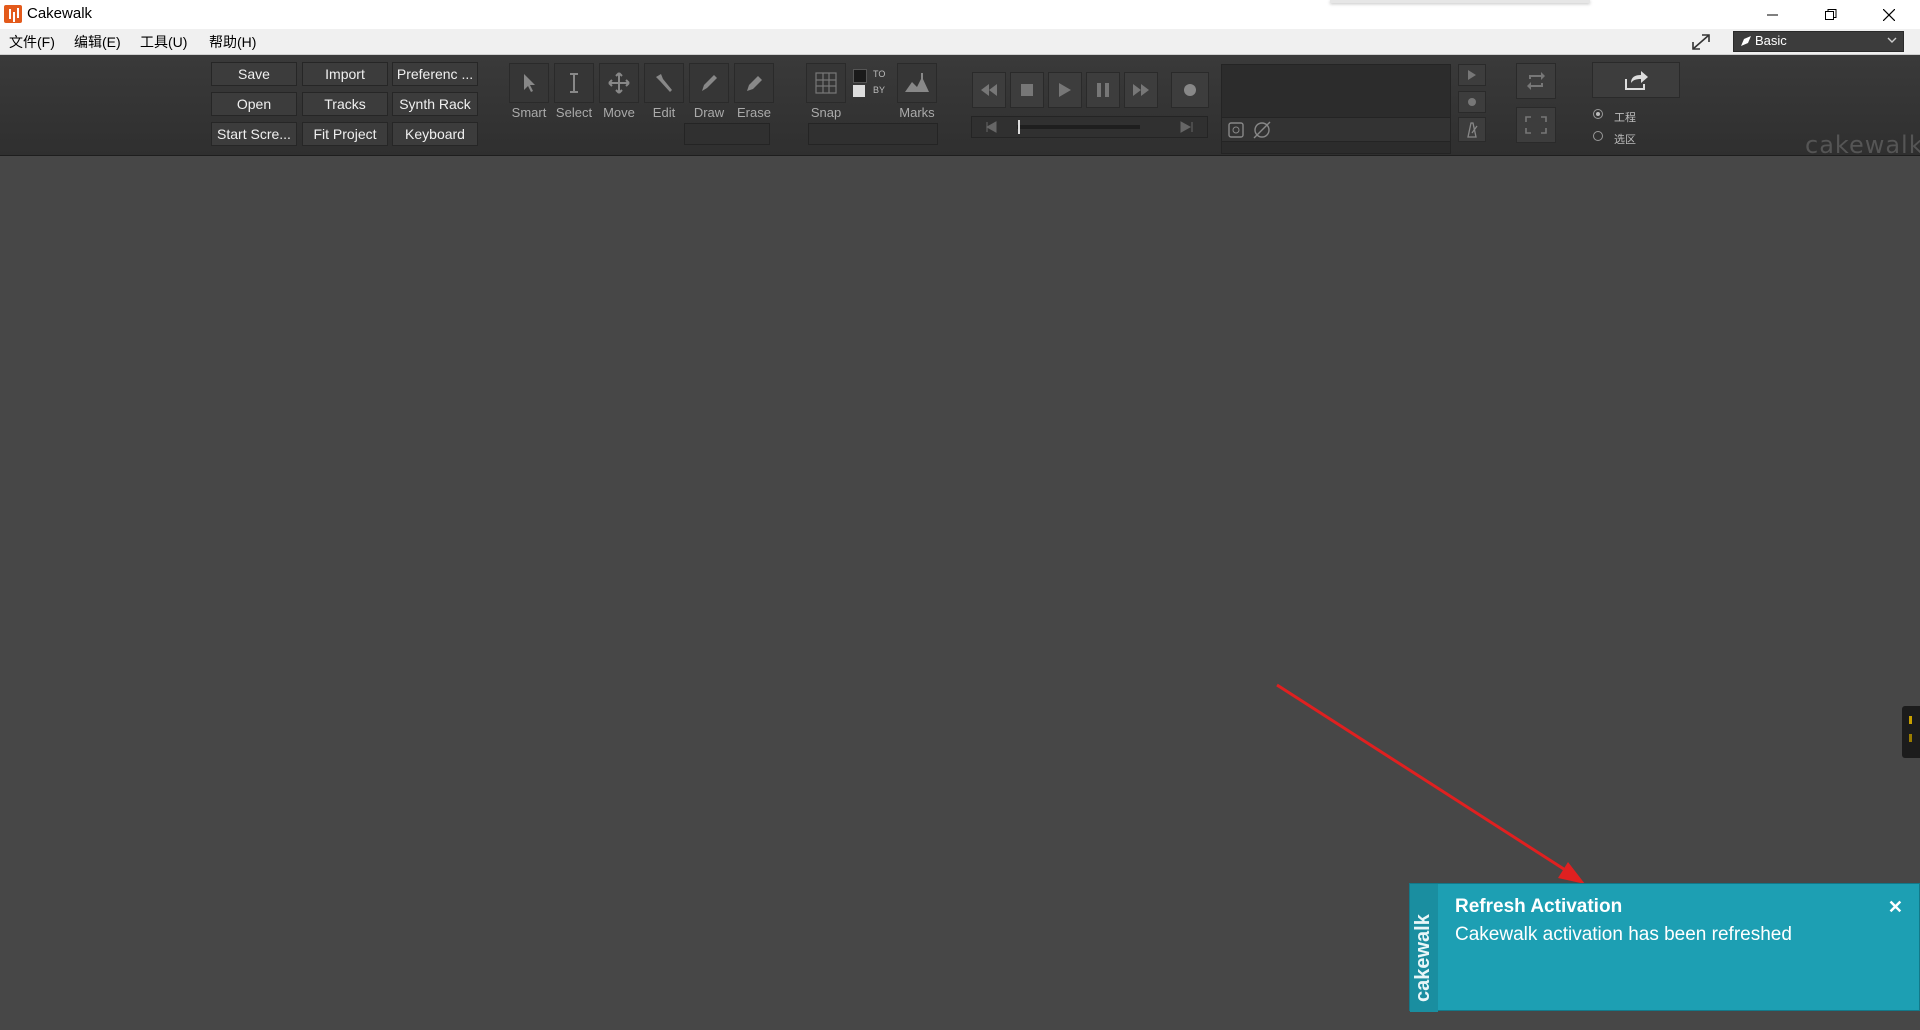 The image size is (1920, 1030). Describe the element at coordinates (1701, 42) in the screenshot. I see `expand-view-icon` at that location.